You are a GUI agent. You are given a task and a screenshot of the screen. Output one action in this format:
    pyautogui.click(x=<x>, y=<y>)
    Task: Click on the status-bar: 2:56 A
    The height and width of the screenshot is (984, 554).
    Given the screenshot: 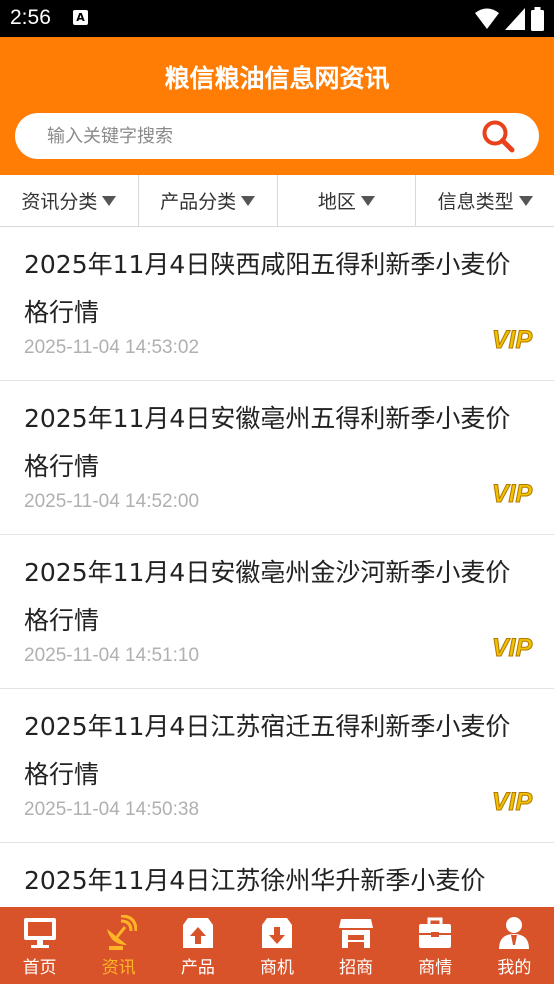 What is the action you would take?
    pyautogui.click(x=277, y=18)
    